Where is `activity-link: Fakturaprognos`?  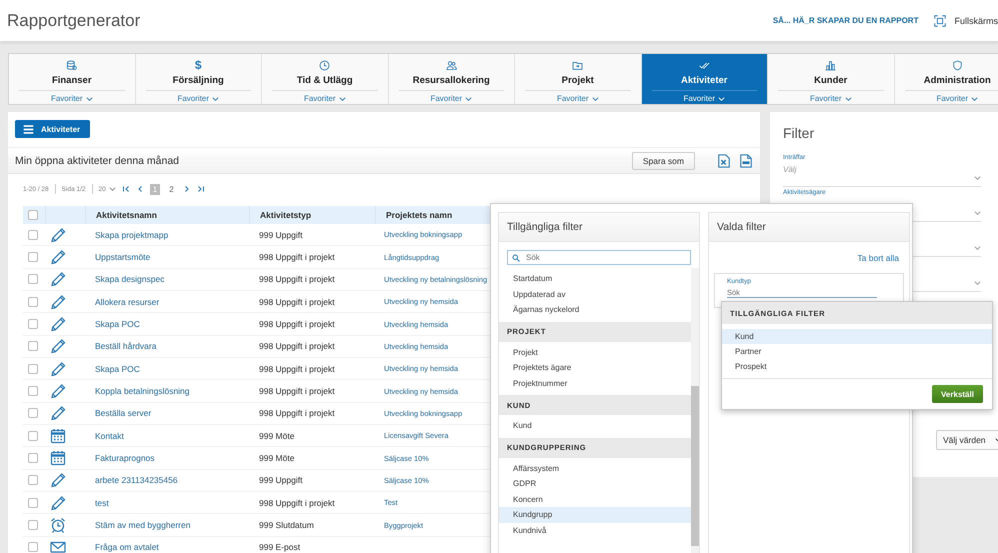 activity-link: Fakturaprognos is located at coordinates (167, 458).